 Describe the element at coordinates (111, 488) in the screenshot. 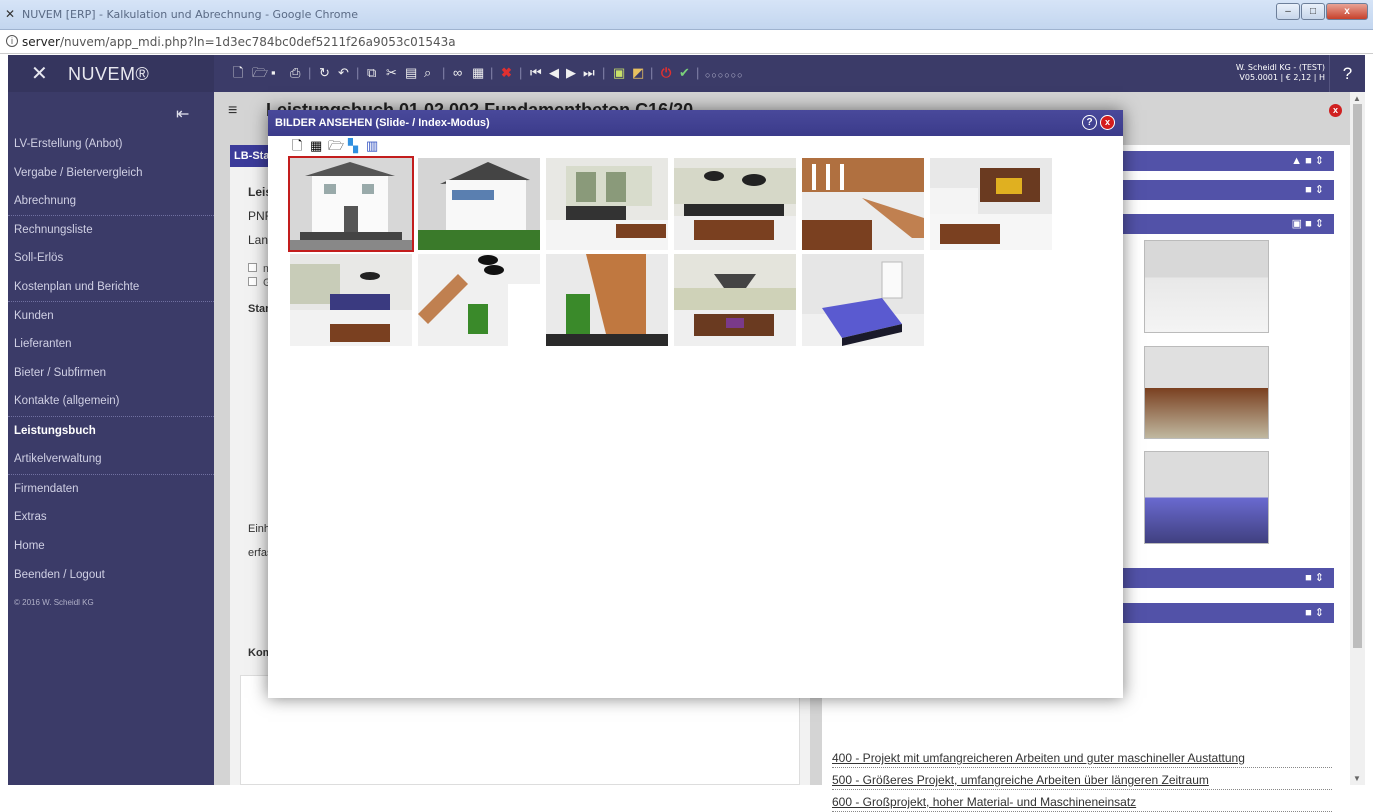

I see `sidebar-item-firmendaten: Firmendaten` at that location.